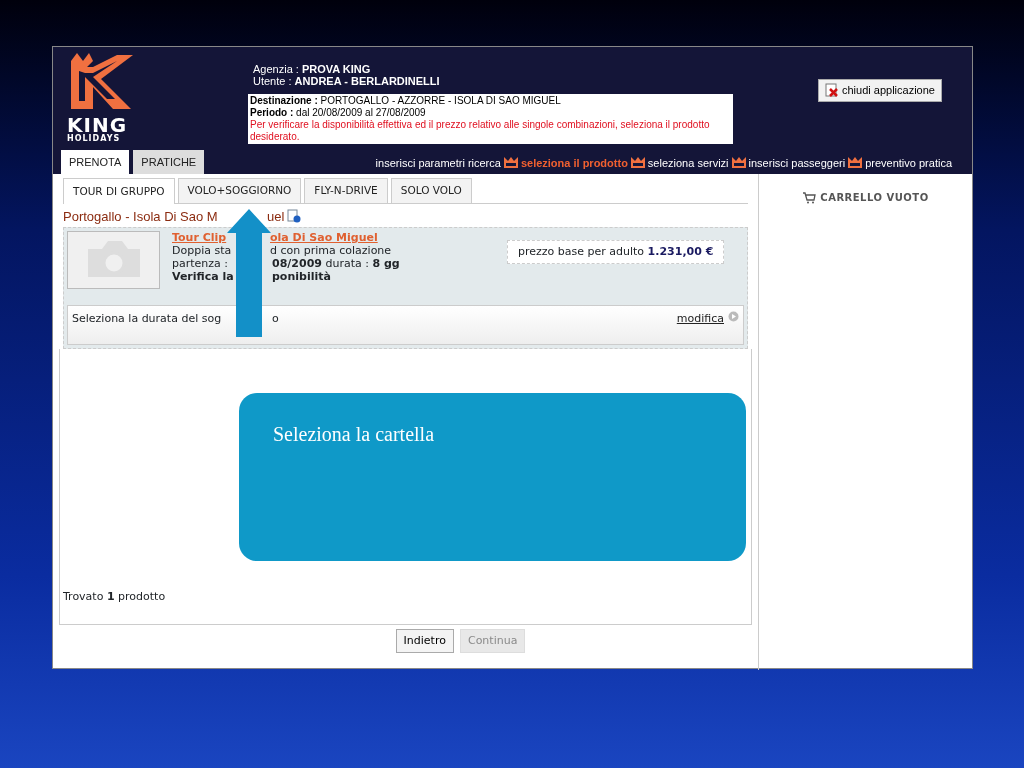 The height and width of the screenshot is (768, 1024). I want to click on product-detail: ponibilità, so click(301, 276).